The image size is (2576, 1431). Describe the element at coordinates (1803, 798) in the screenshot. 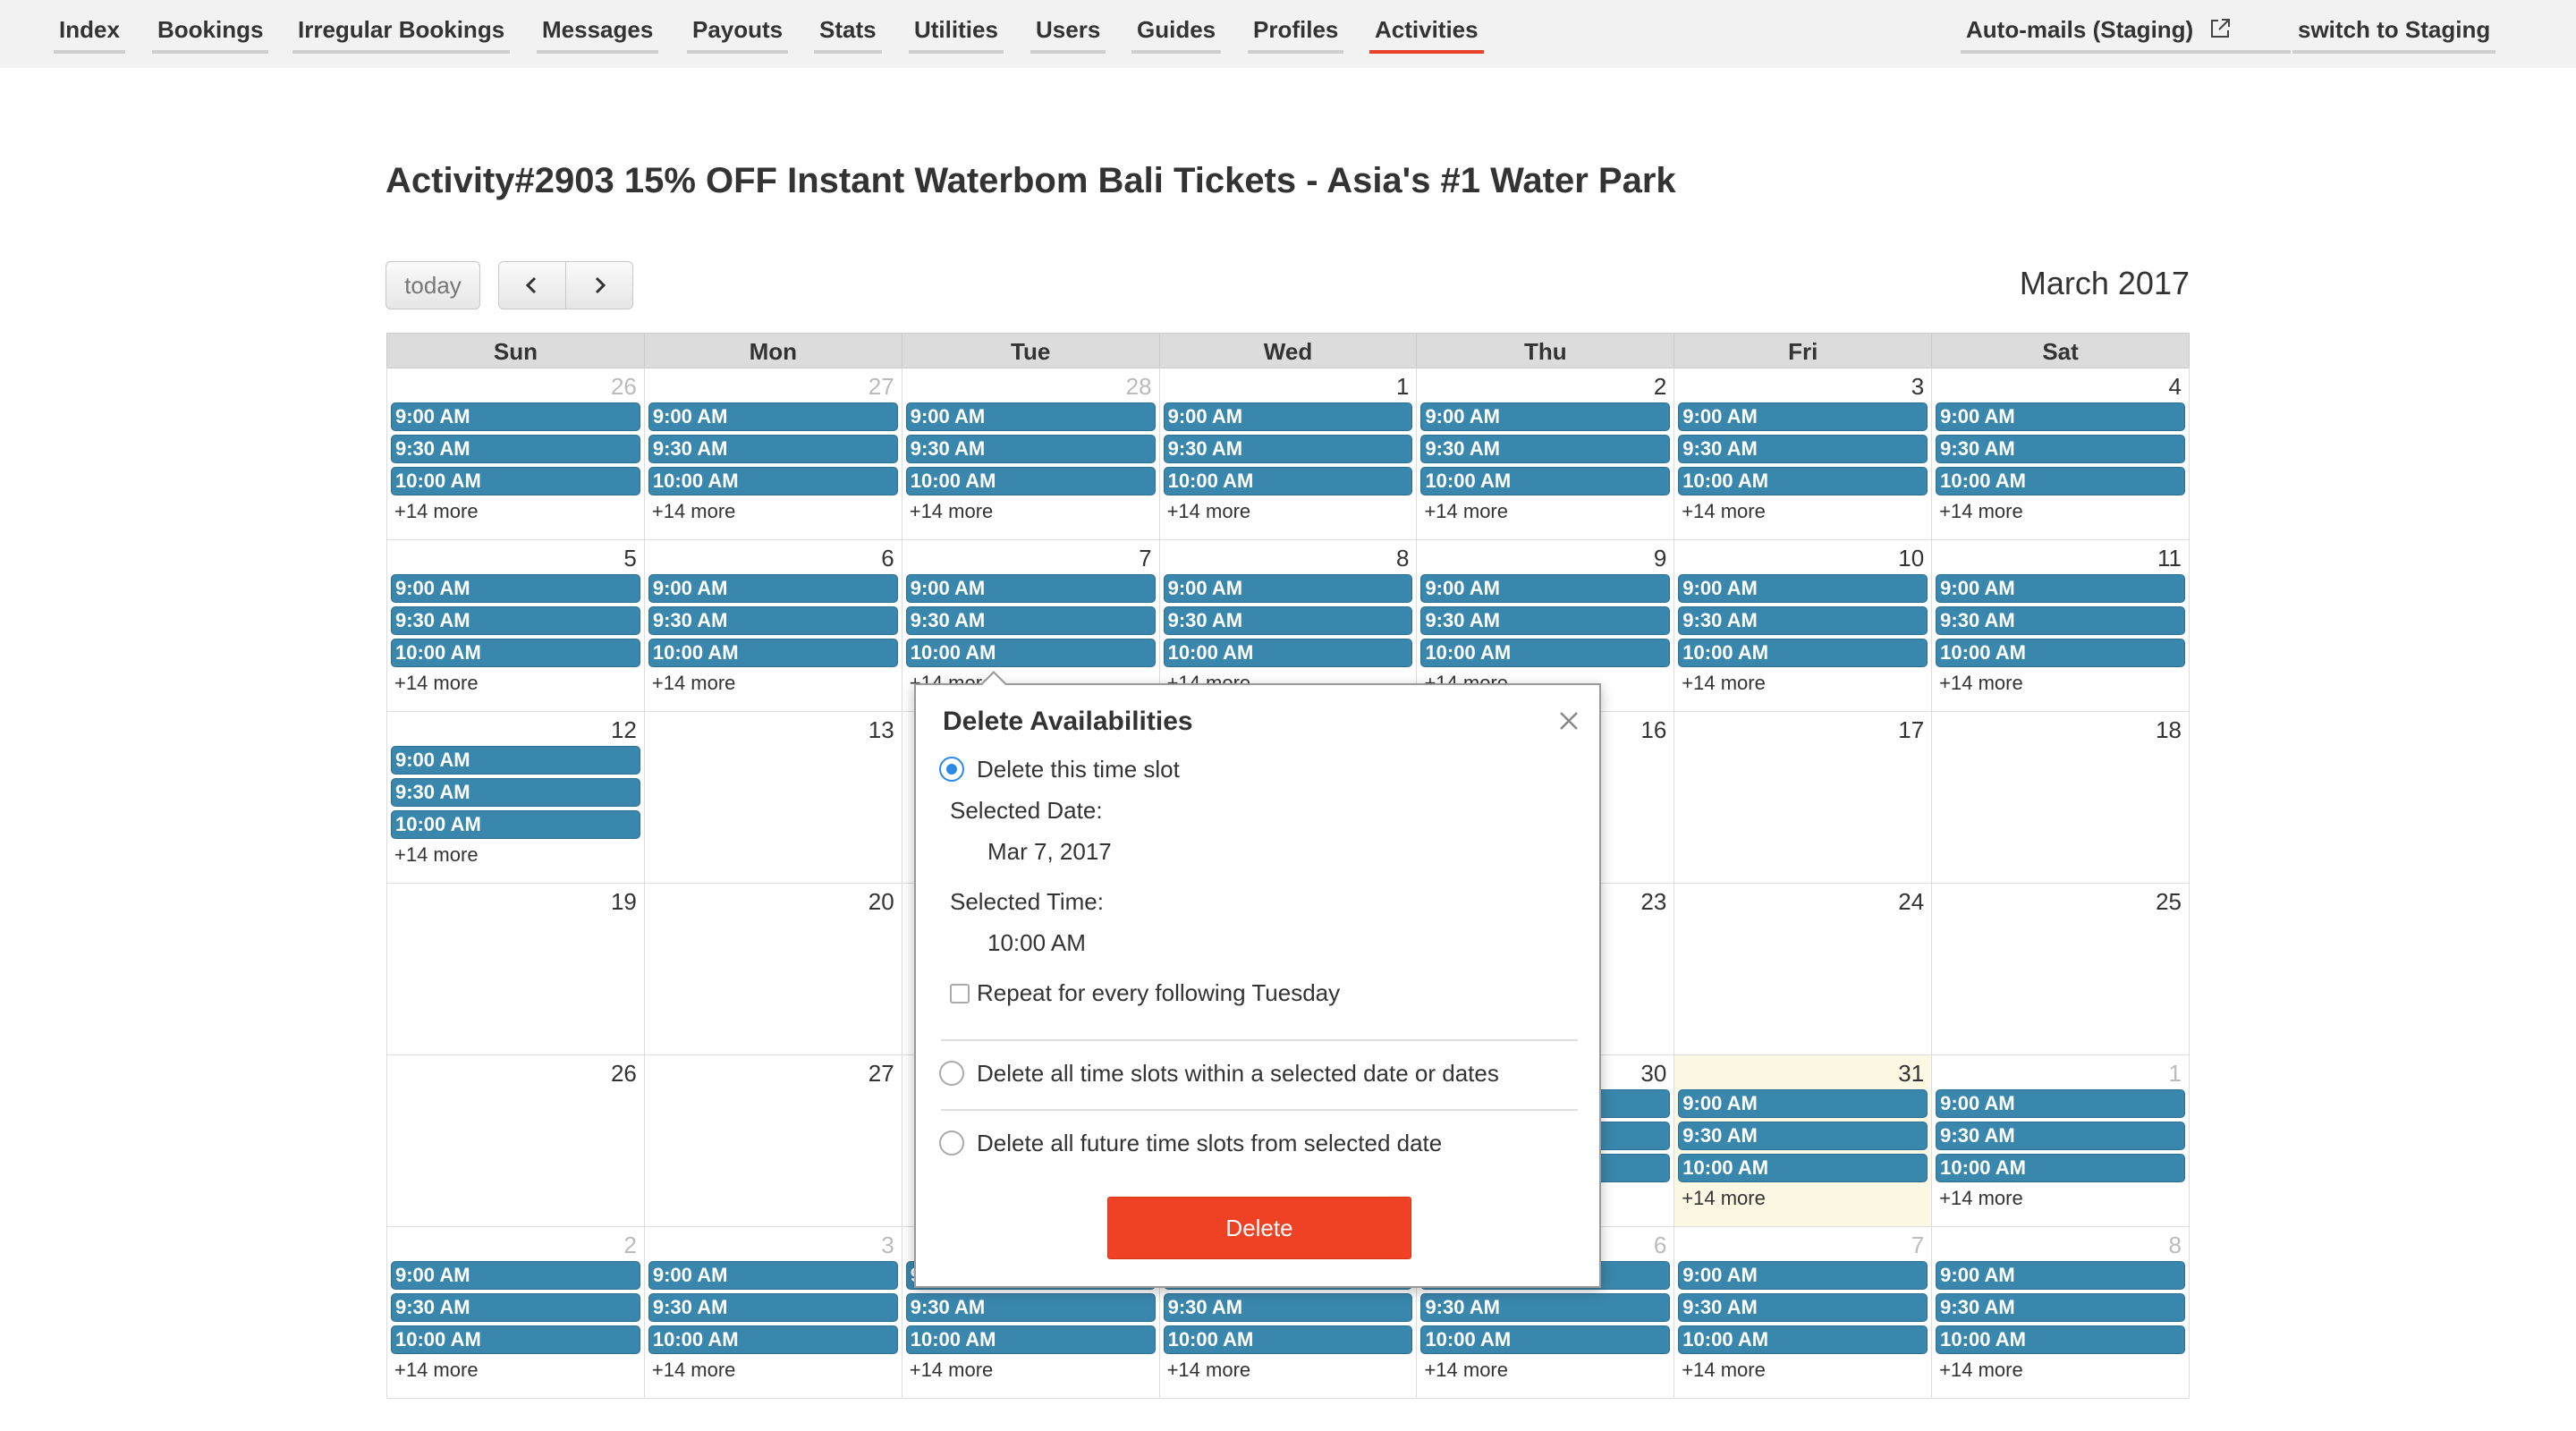

I see `day-cell: 17` at that location.